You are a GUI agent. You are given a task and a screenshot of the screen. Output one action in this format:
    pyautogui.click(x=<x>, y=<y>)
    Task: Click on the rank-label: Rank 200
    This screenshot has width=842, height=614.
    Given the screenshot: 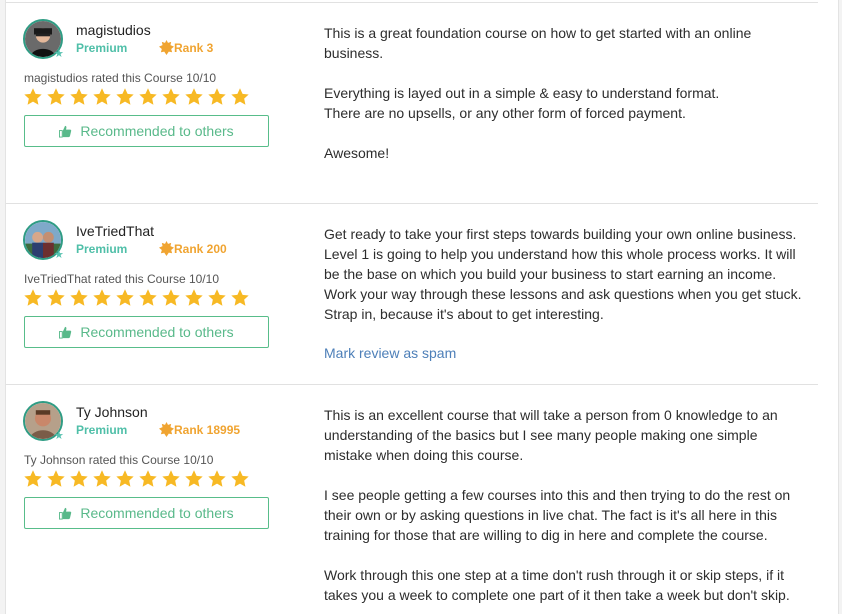 What is the action you would take?
    pyautogui.click(x=200, y=248)
    